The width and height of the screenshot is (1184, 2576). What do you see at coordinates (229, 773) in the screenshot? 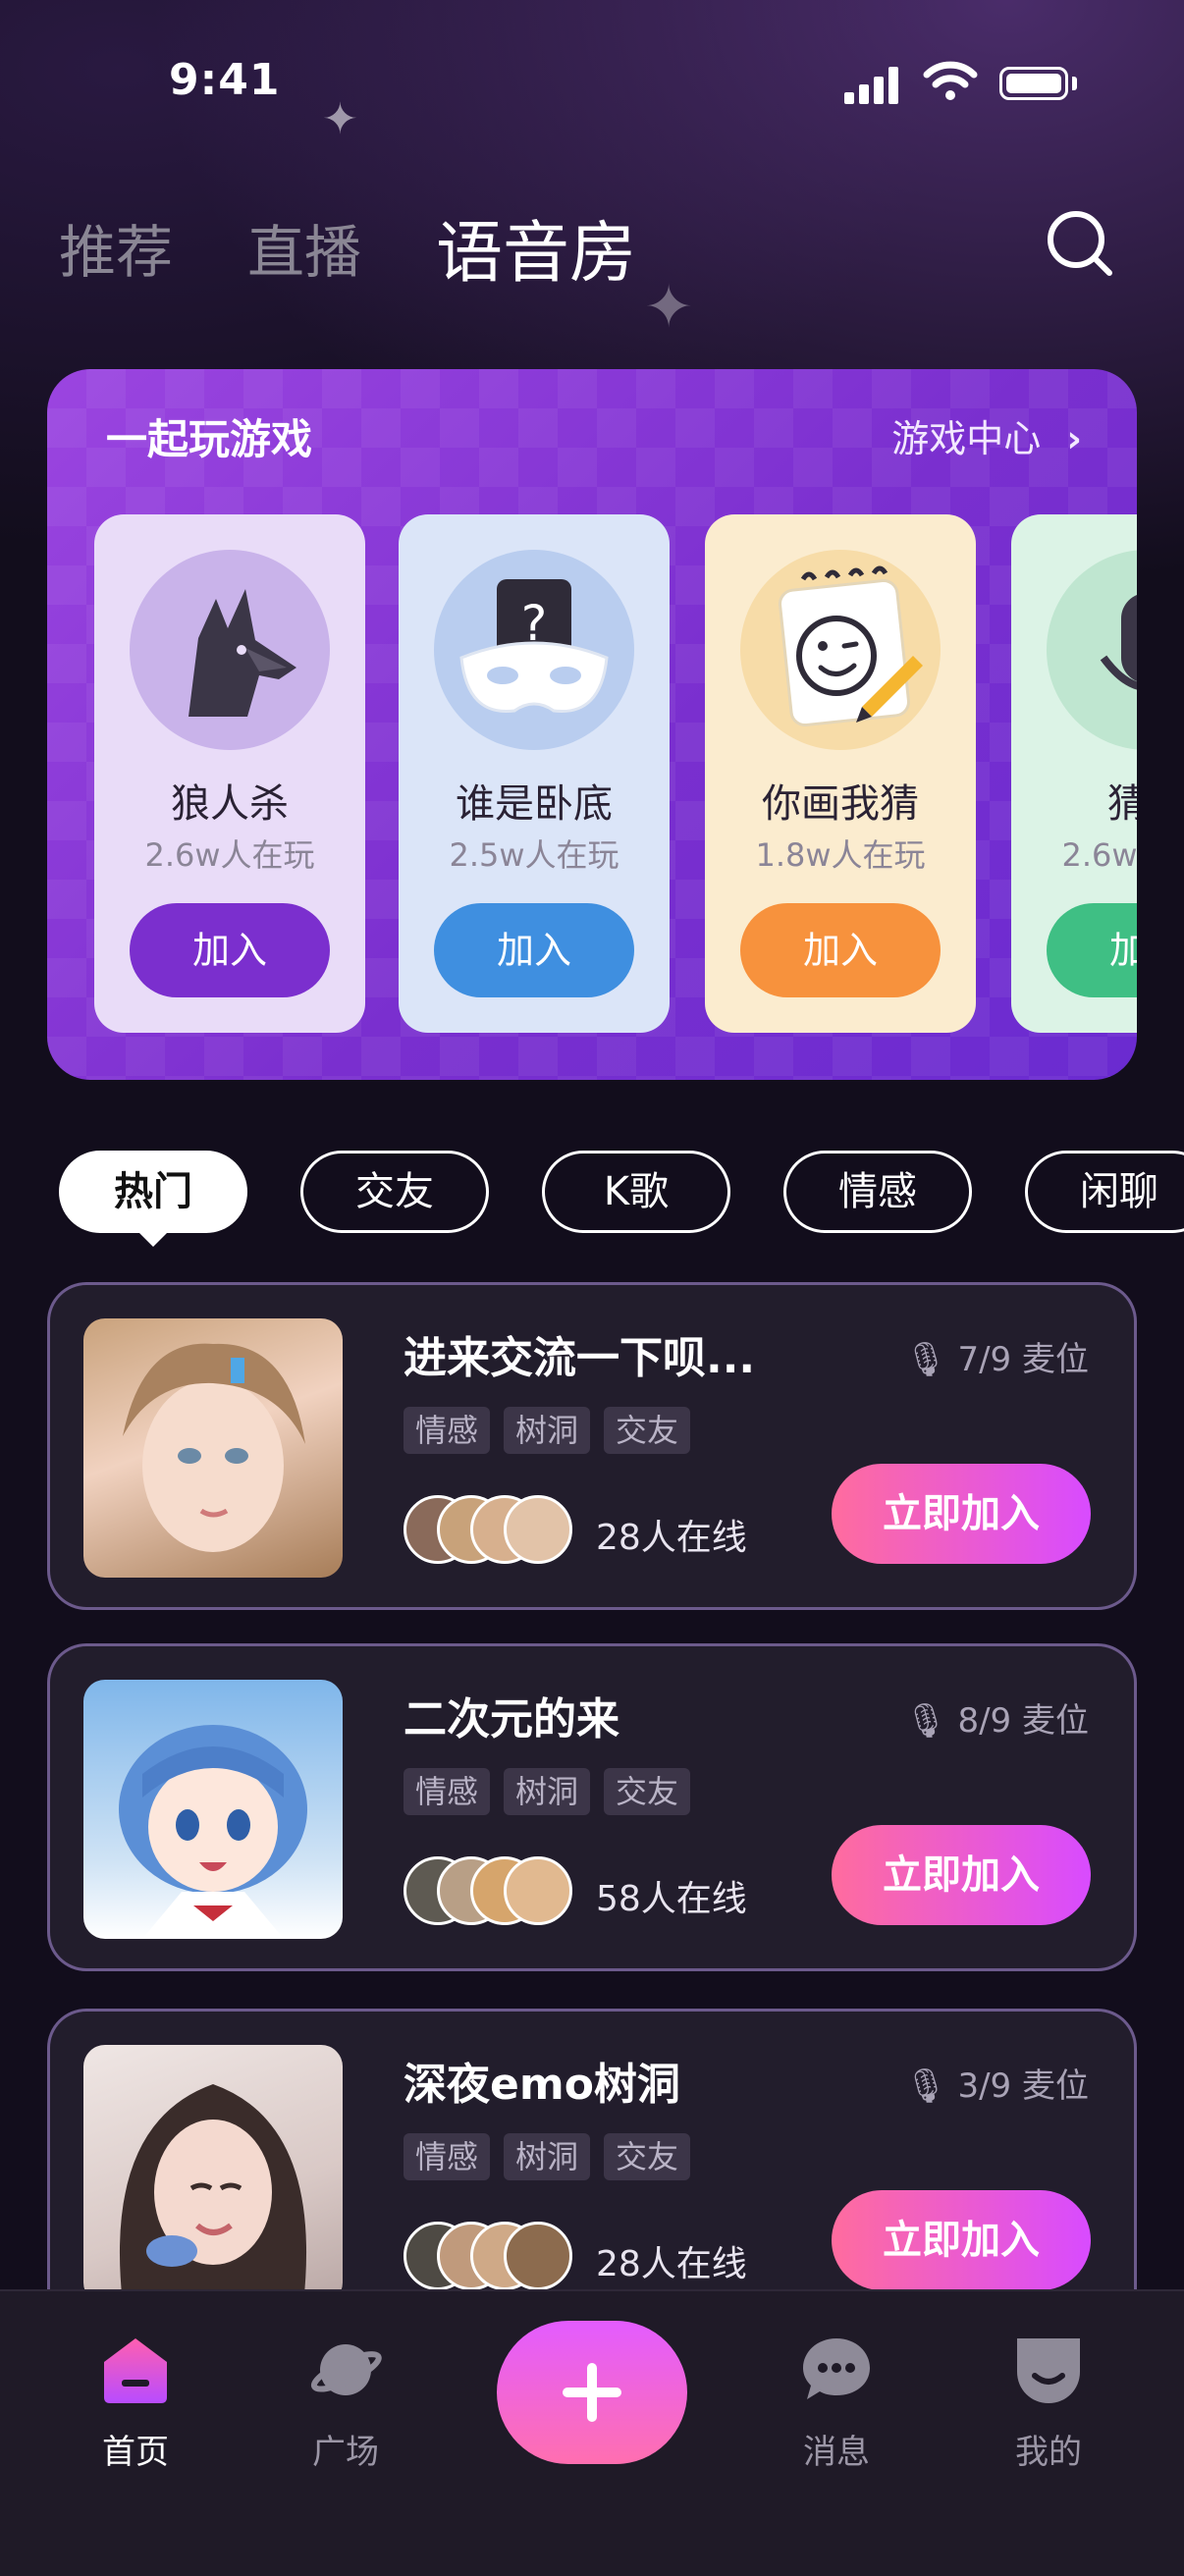
I see `game-card-werewolf: 狼人杀 2.6w人在玩 加入` at bounding box center [229, 773].